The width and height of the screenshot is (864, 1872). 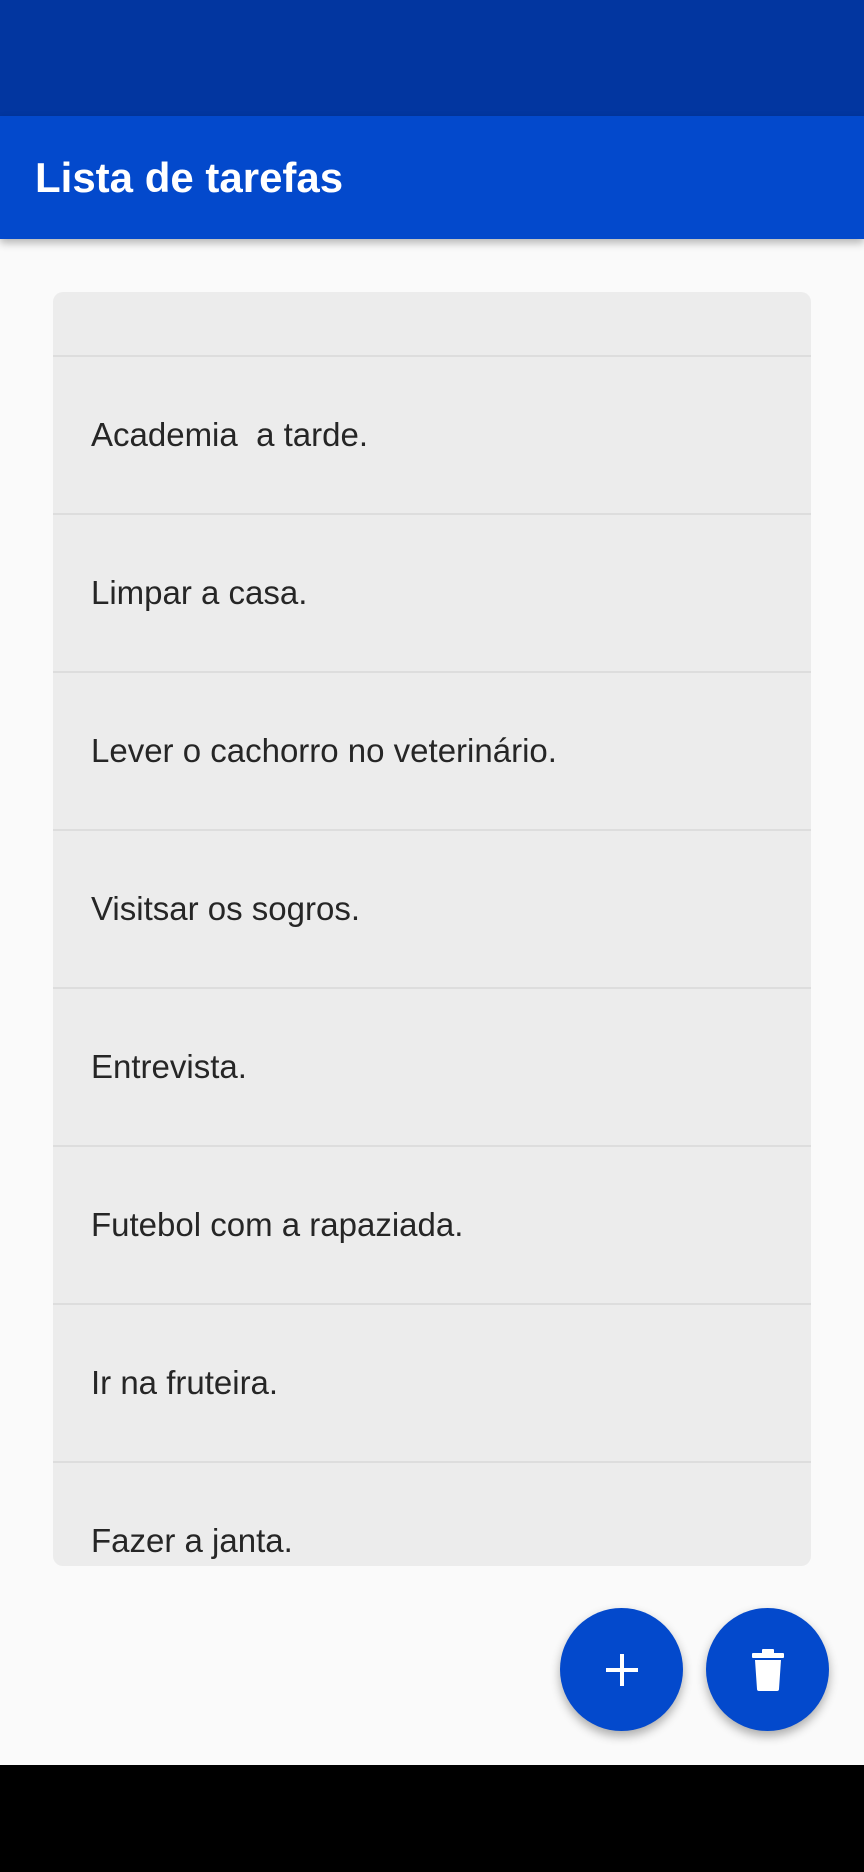 What do you see at coordinates (229, 434) in the screenshot?
I see `task-label: Academia a tarde.` at bounding box center [229, 434].